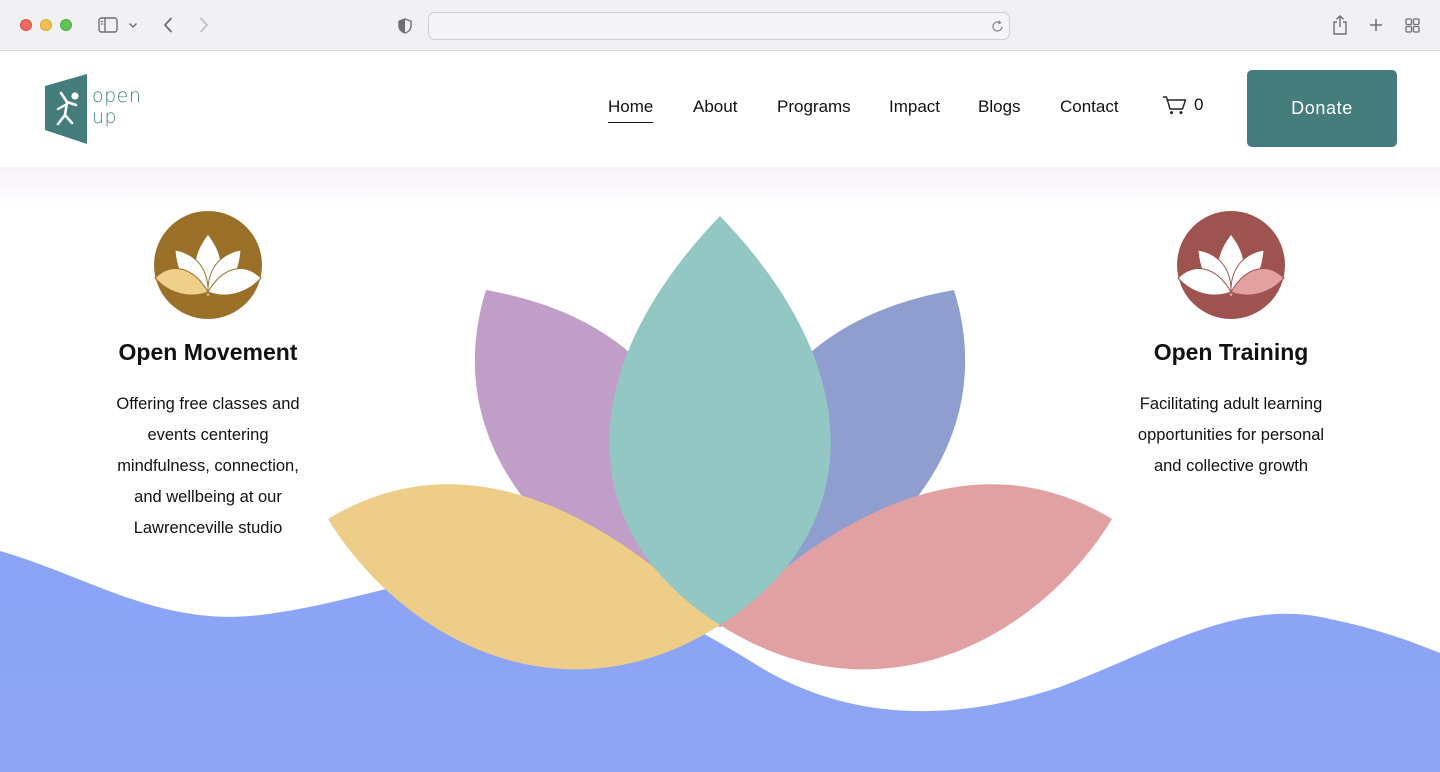 This screenshot has width=1440, height=772. I want to click on shield-icon, so click(405, 26).